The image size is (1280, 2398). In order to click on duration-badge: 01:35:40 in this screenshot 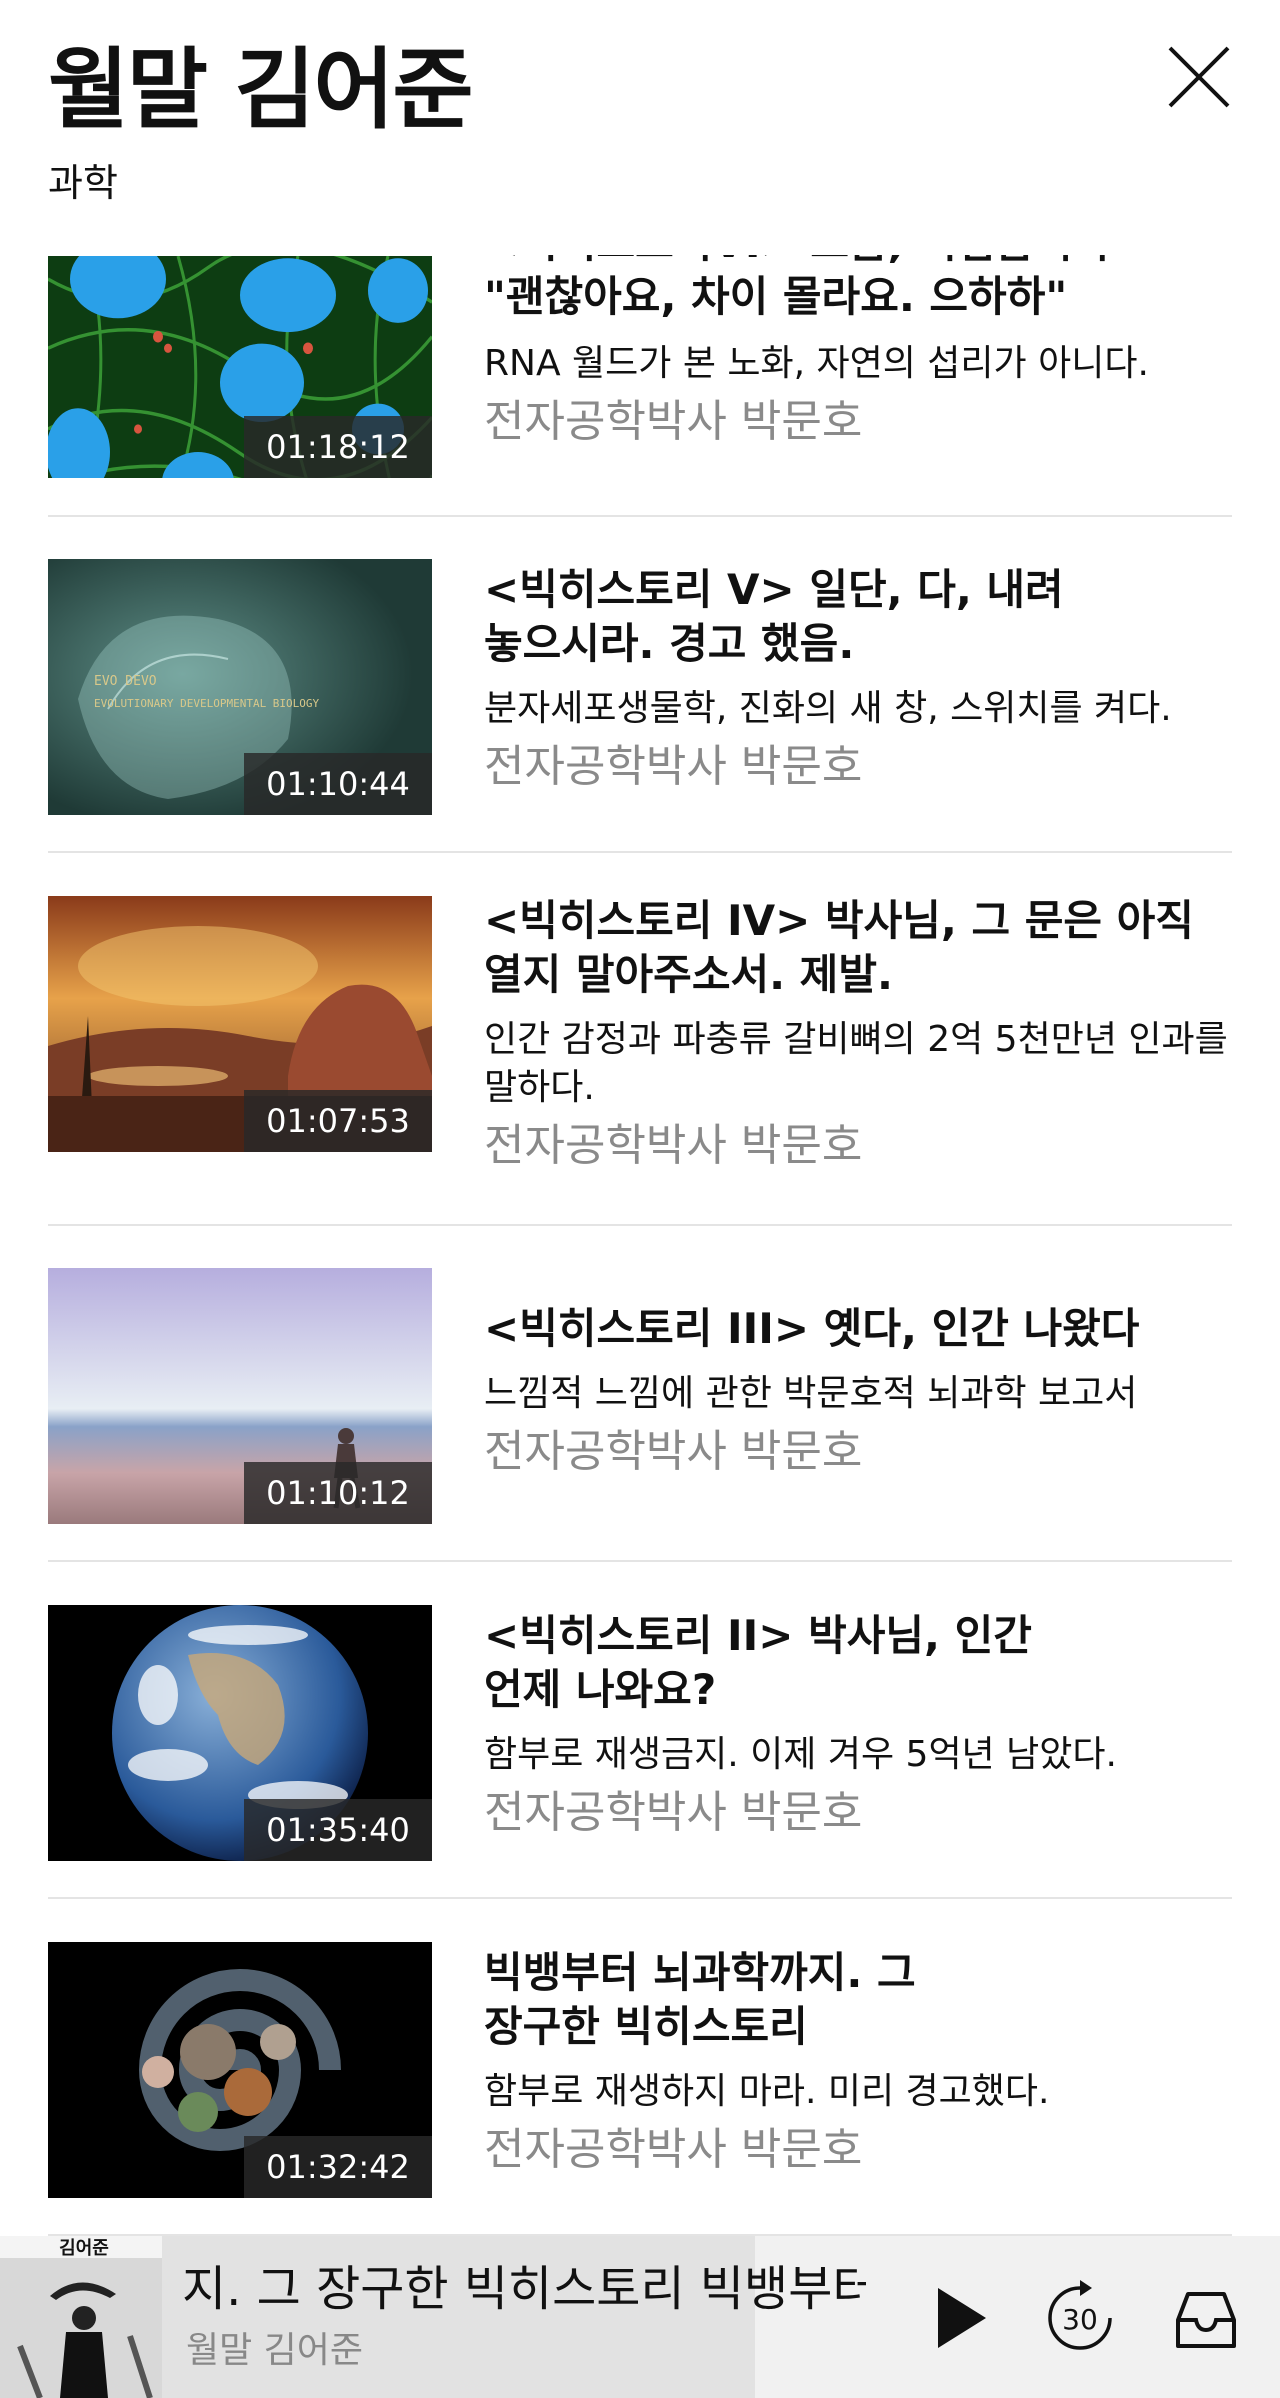, I will do `click(338, 1830)`.